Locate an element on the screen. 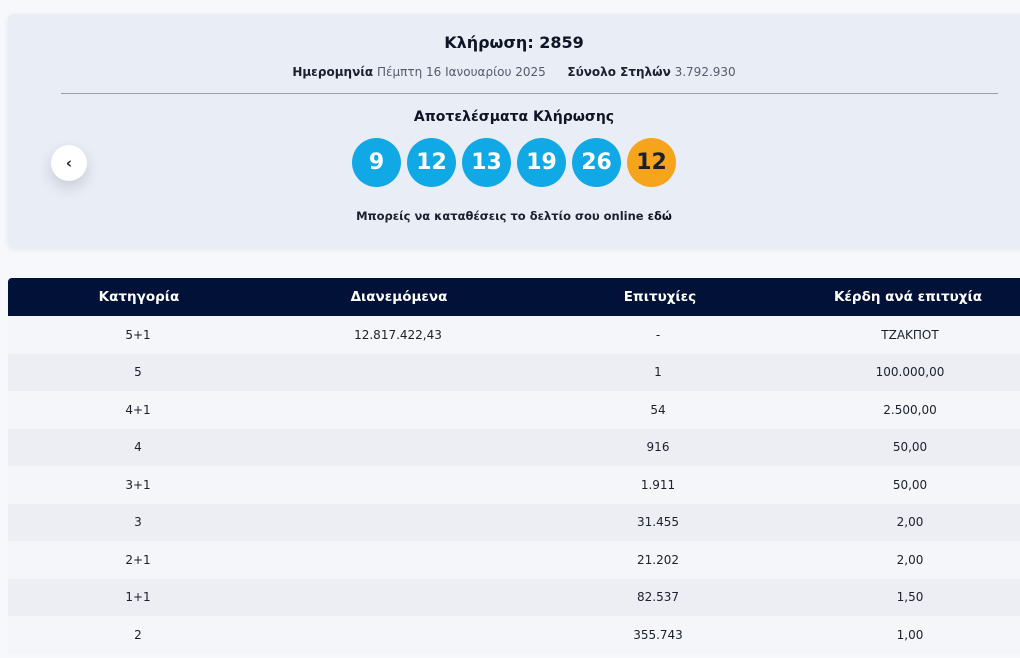 Image resolution: width=1020 pixels, height=658 pixels. results-title: Αποτελέσματα Κλήρωσης is located at coordinates (514, 117).